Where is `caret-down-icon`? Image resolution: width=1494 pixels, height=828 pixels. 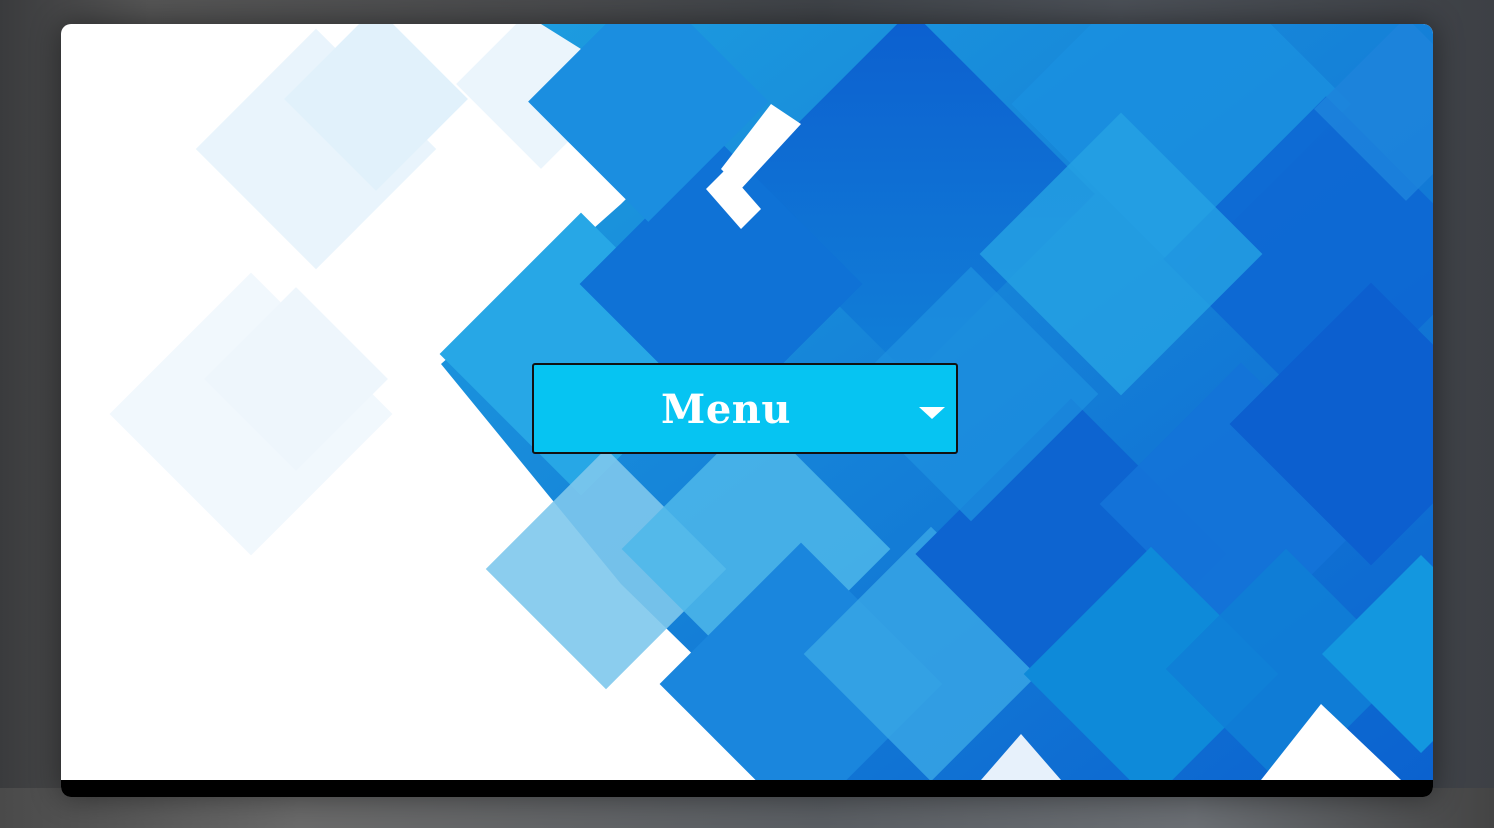
caret-down-icon is located at coordinates (932, 413).